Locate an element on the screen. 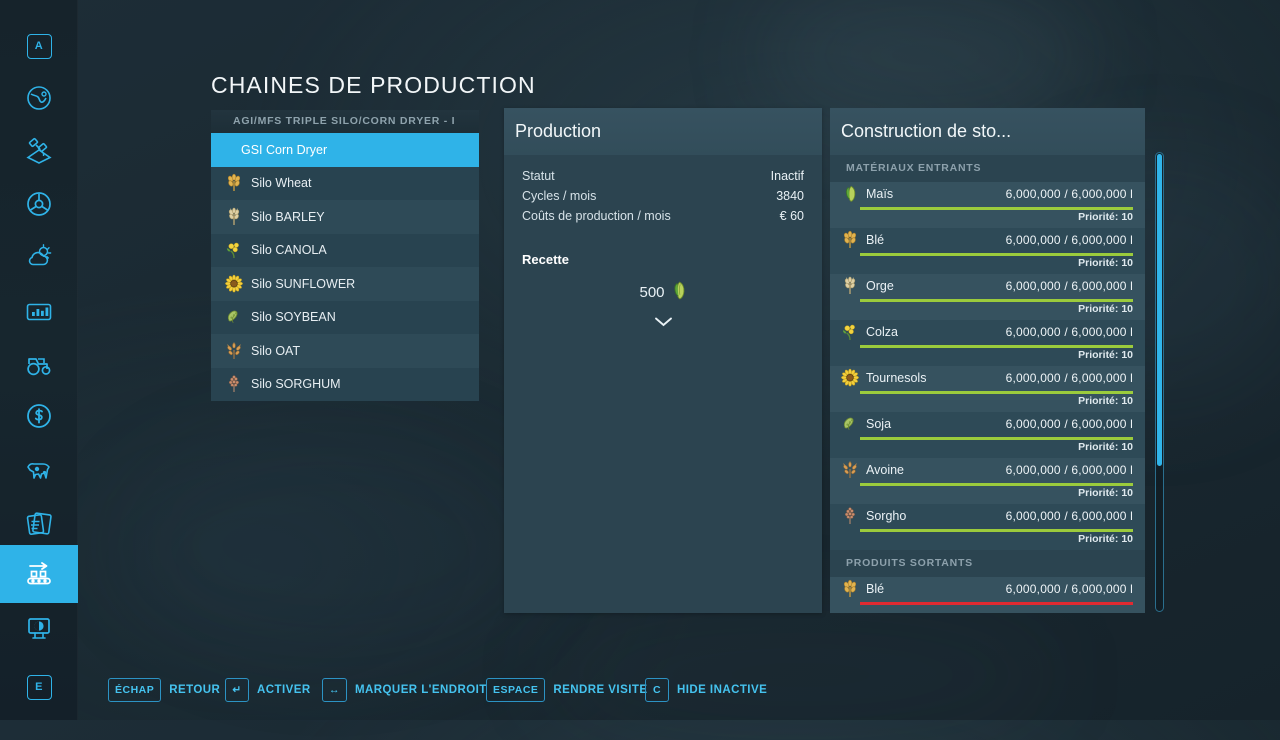 The width and height of the screenshot is (1280, 740). statistics-icon is located at coordinates (39, 312).